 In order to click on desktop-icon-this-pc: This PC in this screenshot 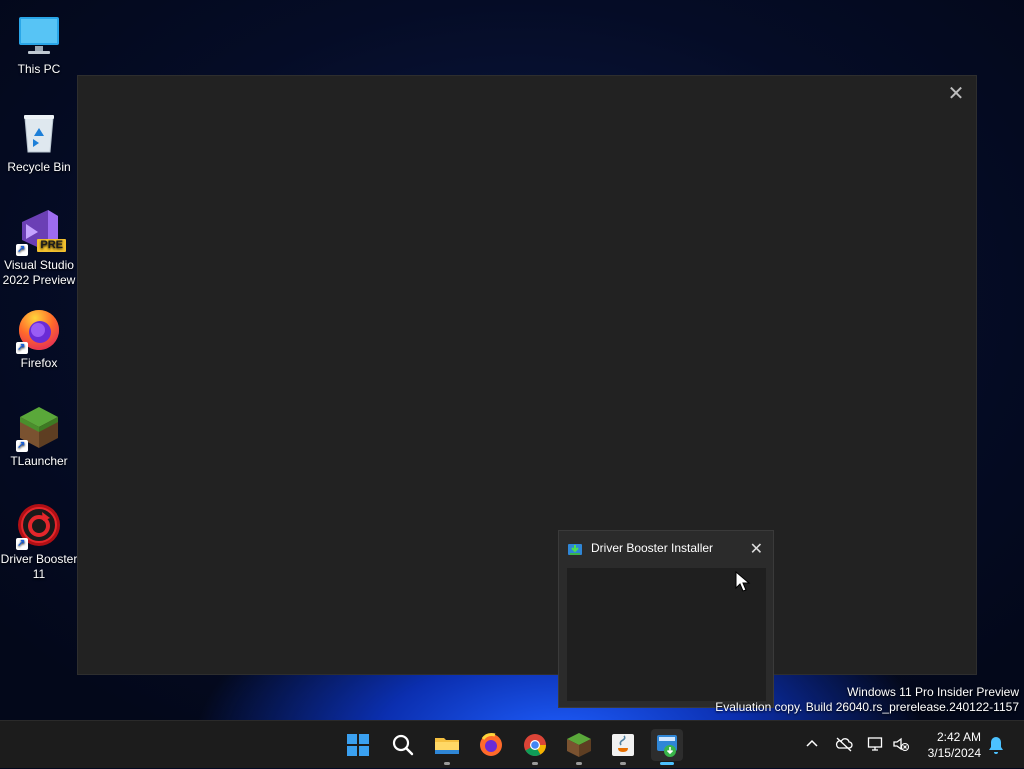, I will do `click(39, 40)`.